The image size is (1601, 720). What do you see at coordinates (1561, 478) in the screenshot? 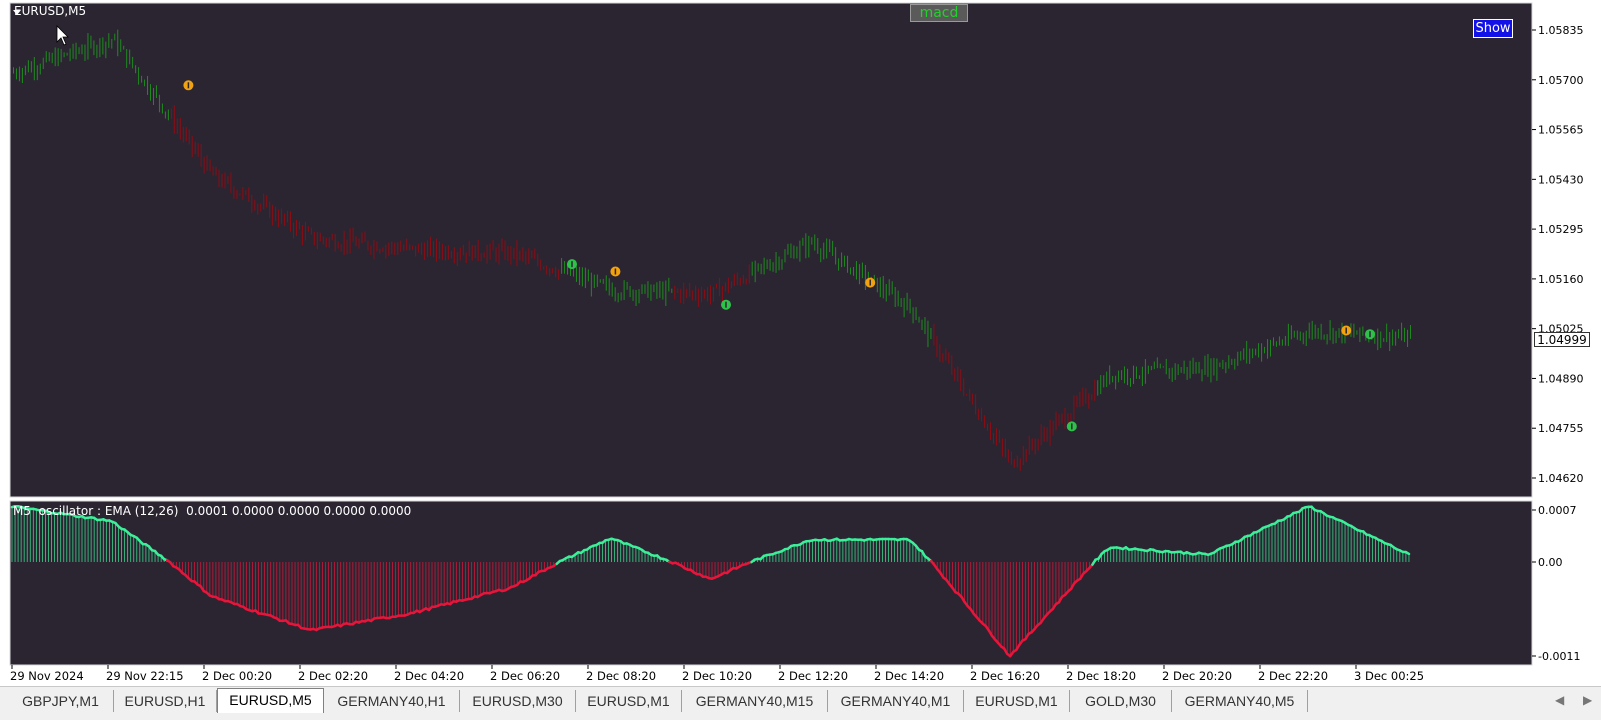
I see `price-tick-label: 1.04620` at bounding box center [1561, 478].